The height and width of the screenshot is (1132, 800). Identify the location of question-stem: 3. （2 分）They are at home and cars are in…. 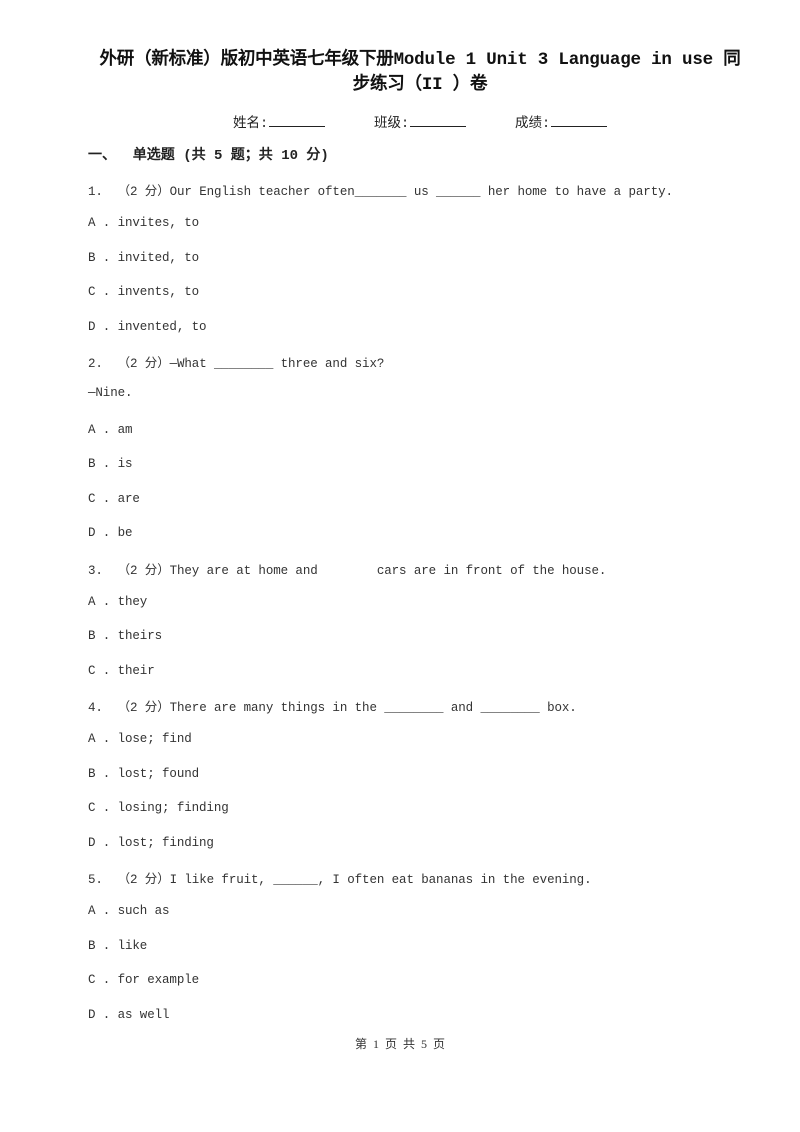
(347, 571).